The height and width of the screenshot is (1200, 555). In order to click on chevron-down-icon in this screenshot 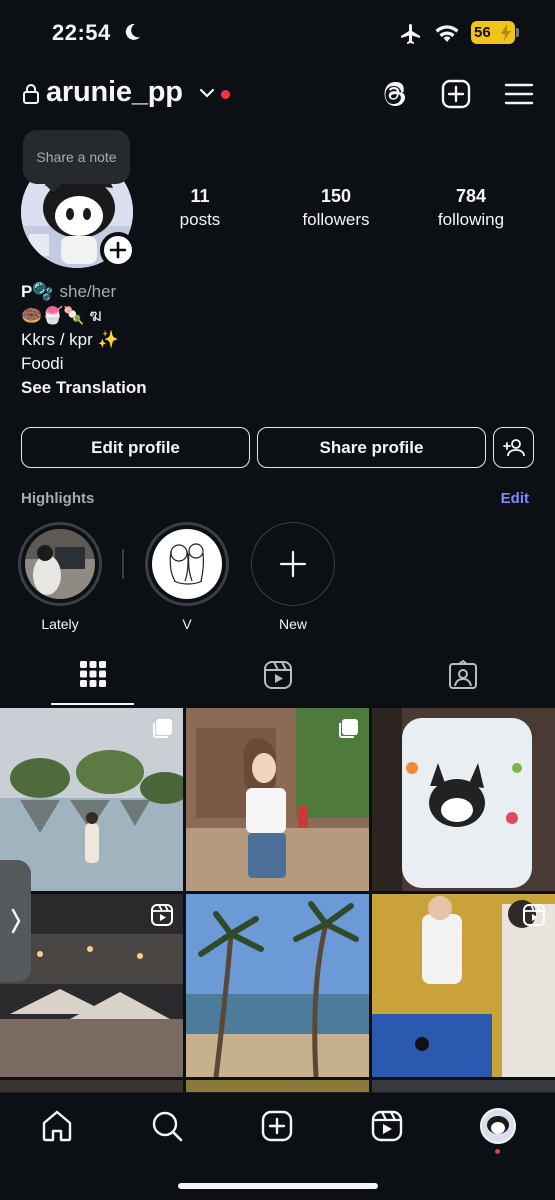, I will do `click(207, 93)`.